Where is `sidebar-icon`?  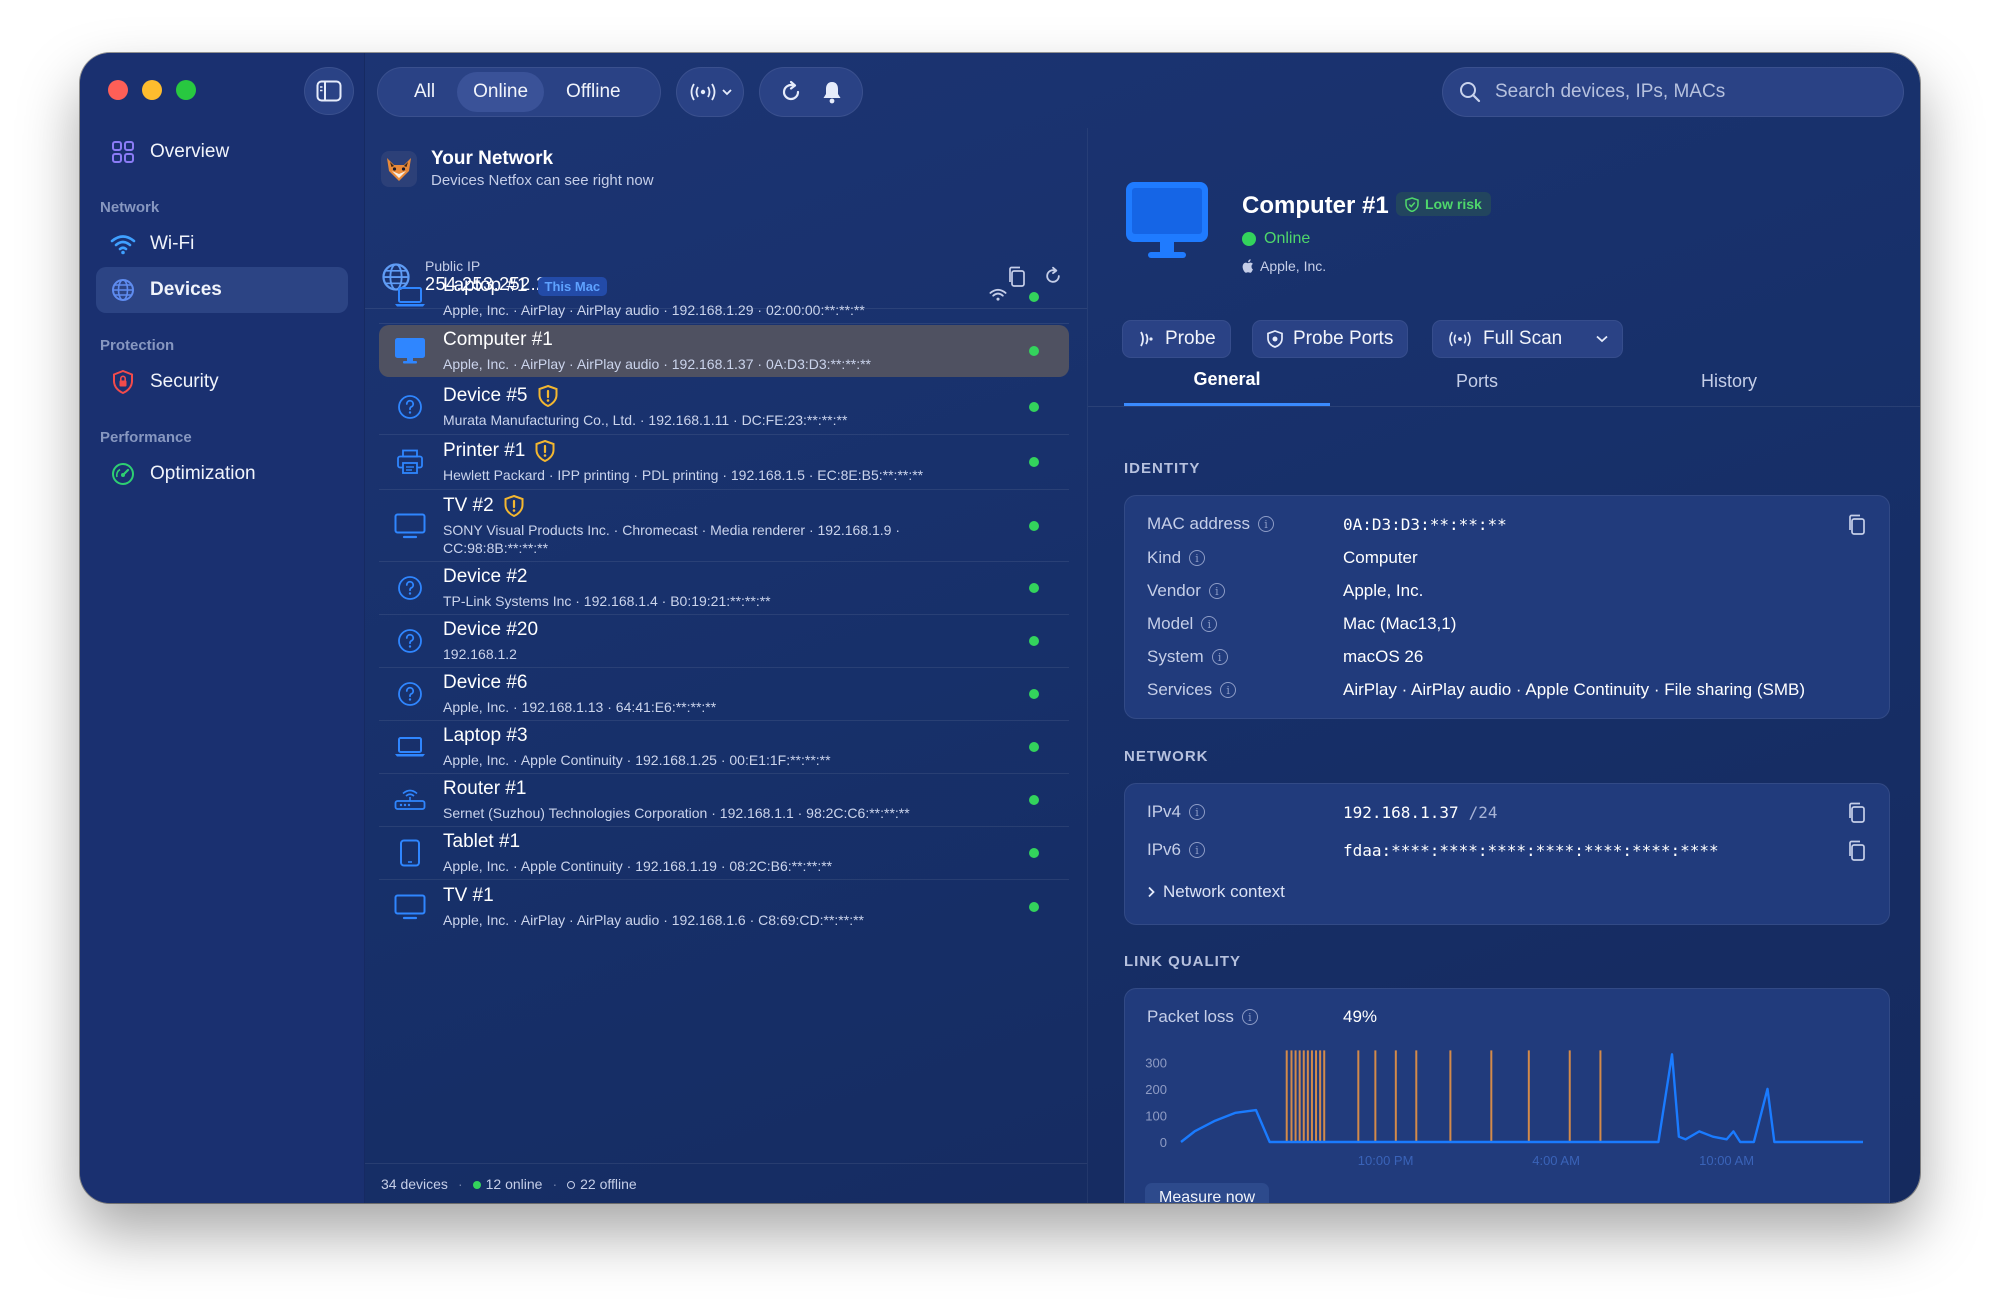 sidebar-icon is located at coordinates (329, 91).